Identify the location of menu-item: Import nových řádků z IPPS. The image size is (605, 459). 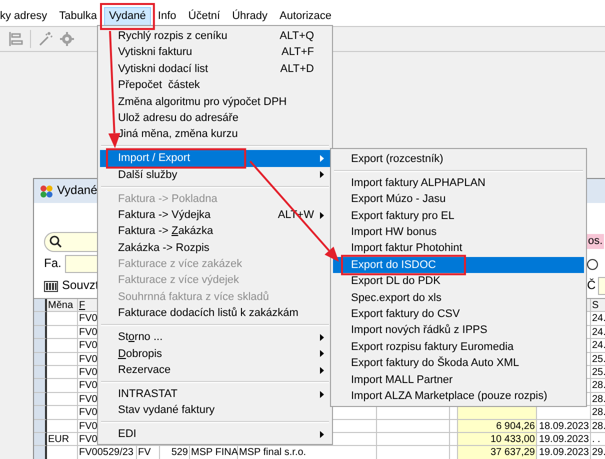
(458, 330).